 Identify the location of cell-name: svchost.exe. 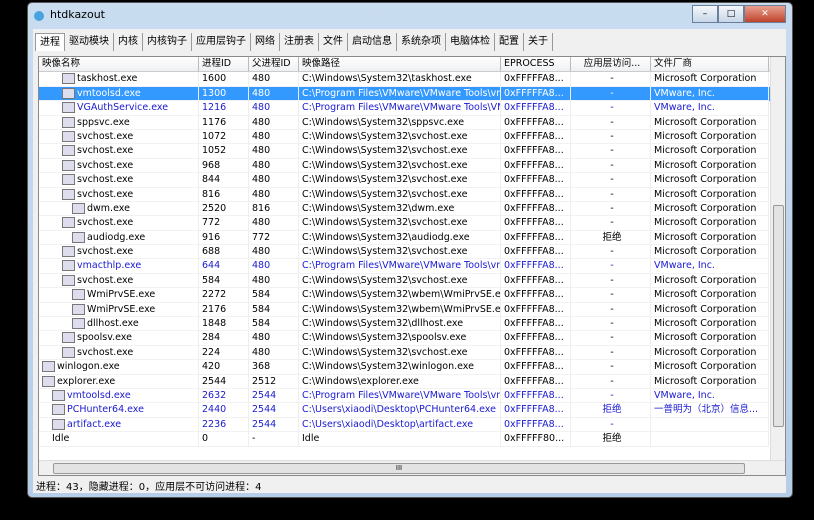
(119, 180).